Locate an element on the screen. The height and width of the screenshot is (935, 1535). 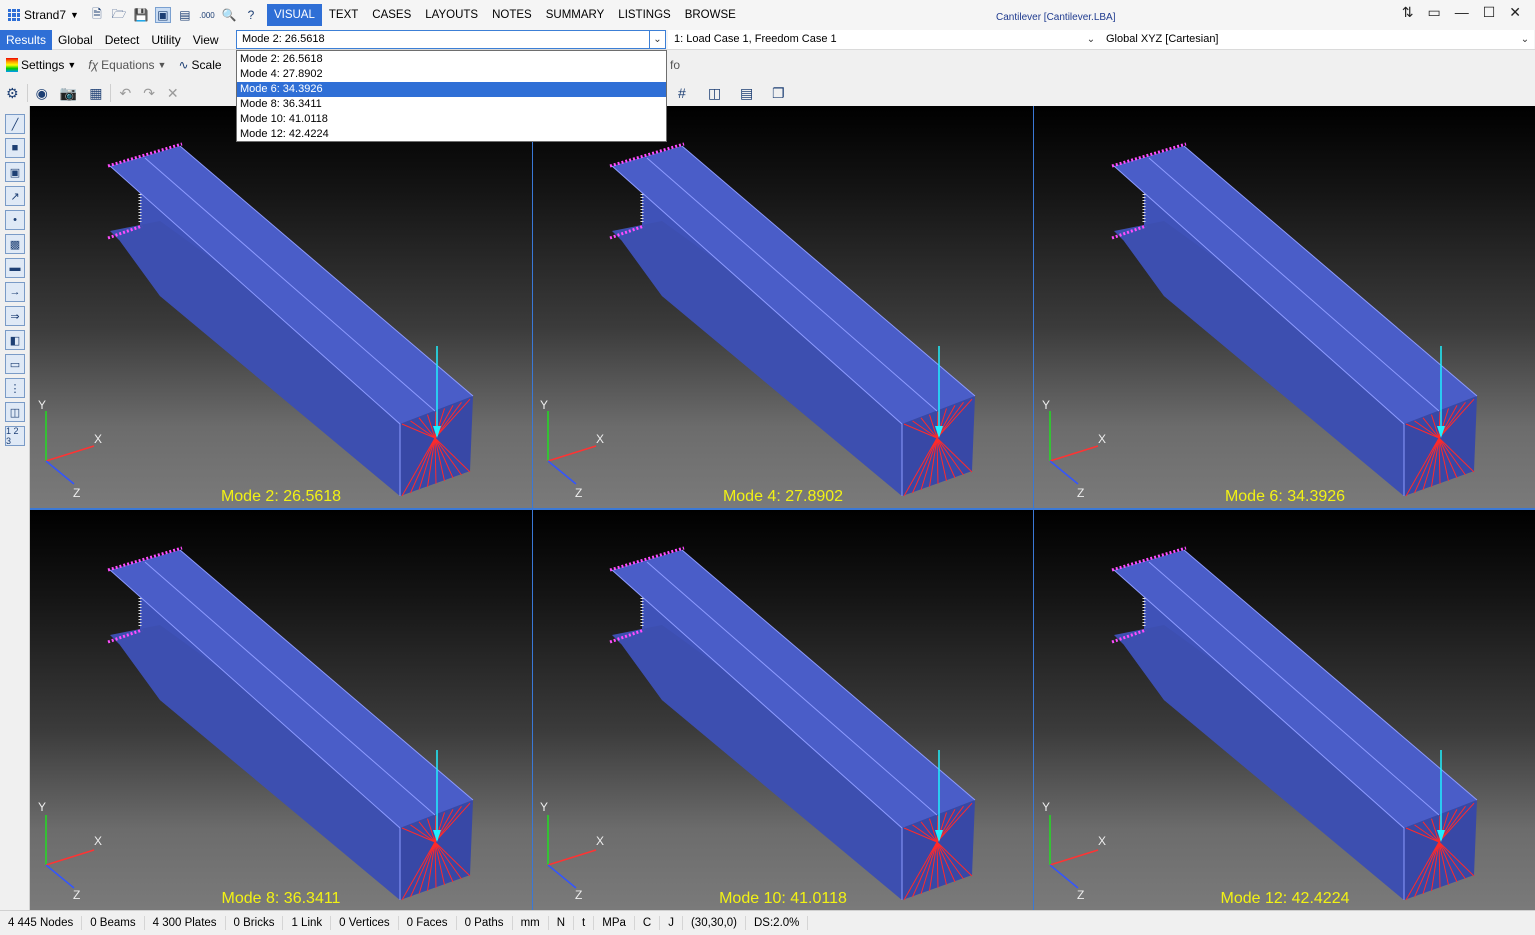
info-button: fo is located at coordinates (675, 65).